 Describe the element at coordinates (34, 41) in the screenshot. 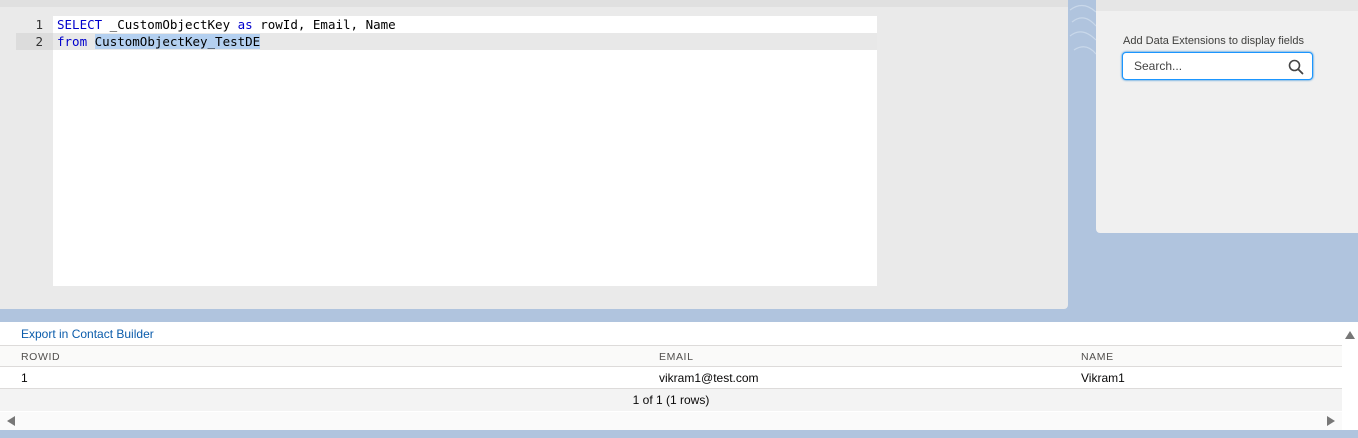

I see `line-number-active: 2` at that location.